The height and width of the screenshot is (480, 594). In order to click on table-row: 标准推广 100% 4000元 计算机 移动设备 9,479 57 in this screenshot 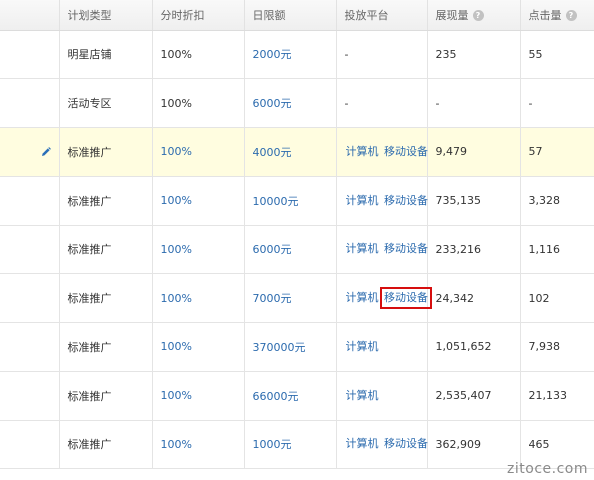, I will do `click(297, 152)`.